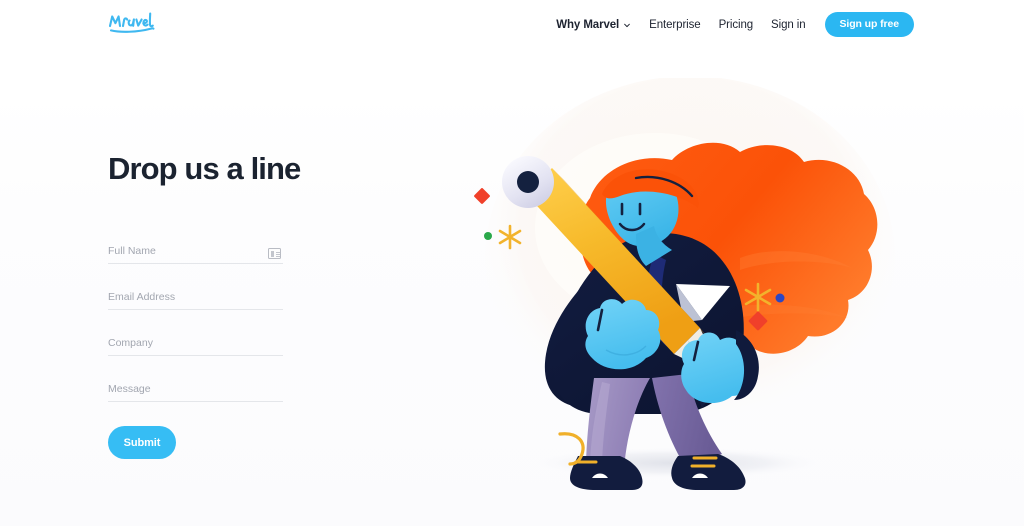 The image size is (1024, 526). What do you see at coordinates (274, 254) in the screenshot?
I see `contact-card-icon` at bounding box center [274, 254].